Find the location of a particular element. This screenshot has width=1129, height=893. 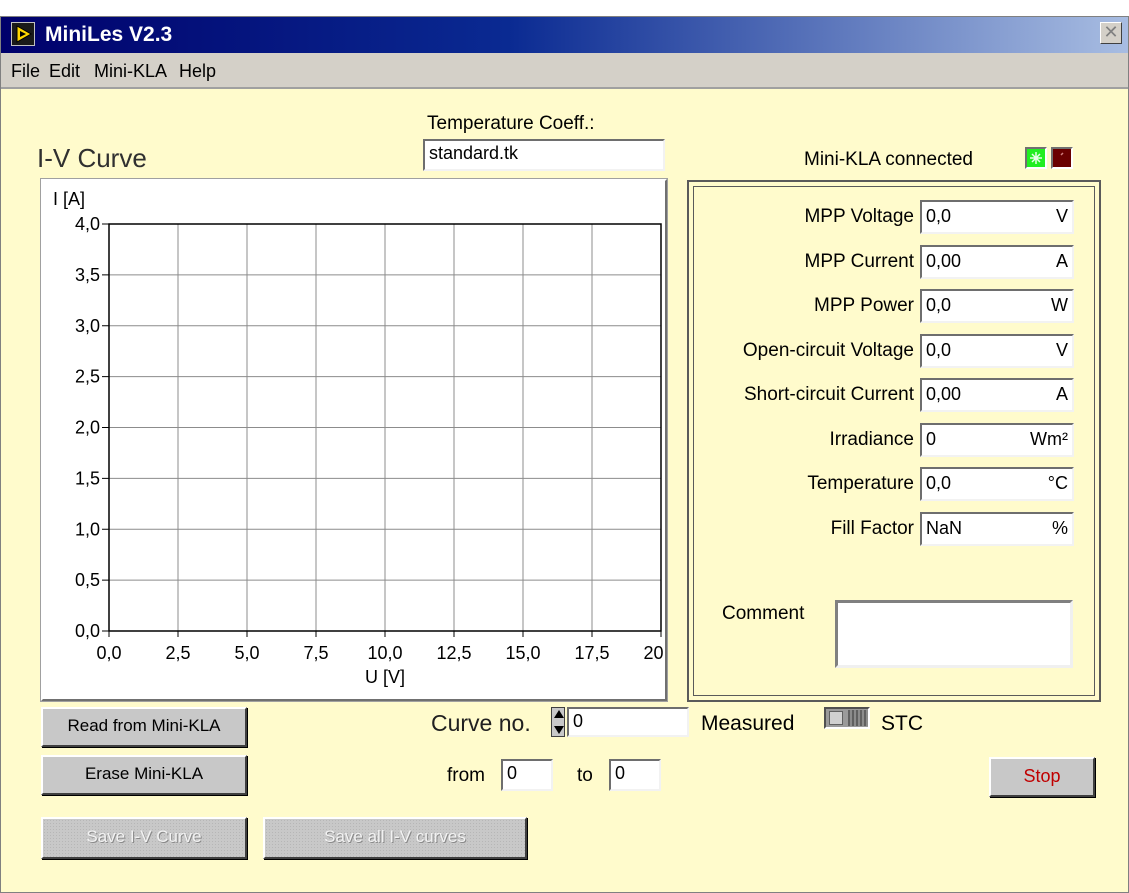

erase-mini-kla-button: Erase Mini-KLA is located at coordinates (144, 775).